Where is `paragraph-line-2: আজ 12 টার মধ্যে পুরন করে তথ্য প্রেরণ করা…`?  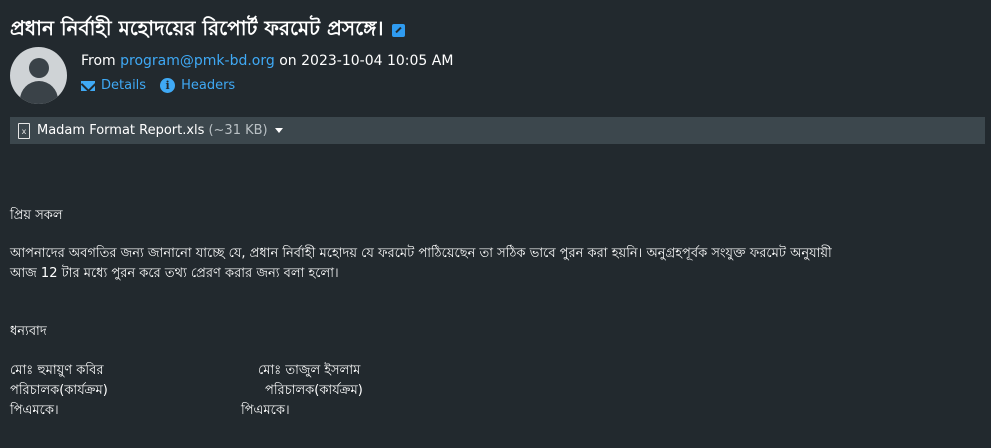 paragraph-line-2: আজ 12 টার মধ্যে পুরন করে তথ্য প্রেরণ করা… is located at coordinates (174, 273).